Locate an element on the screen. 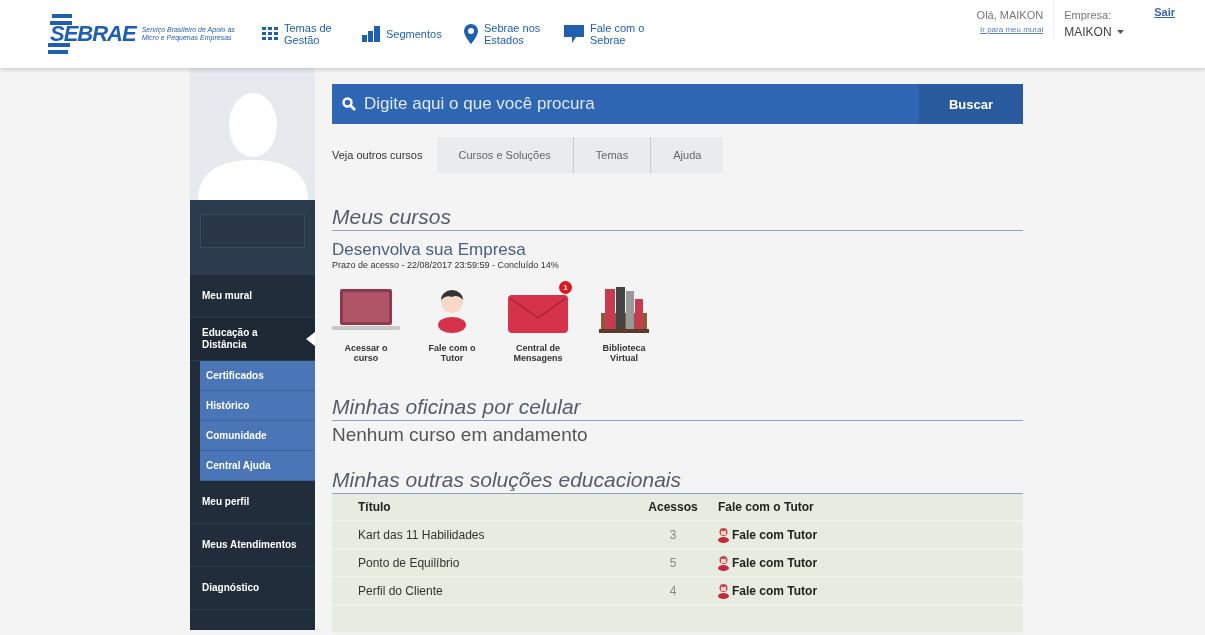 The image size is (1205, 635). nav-link: Segmentos is located at coordinates (407, 34).